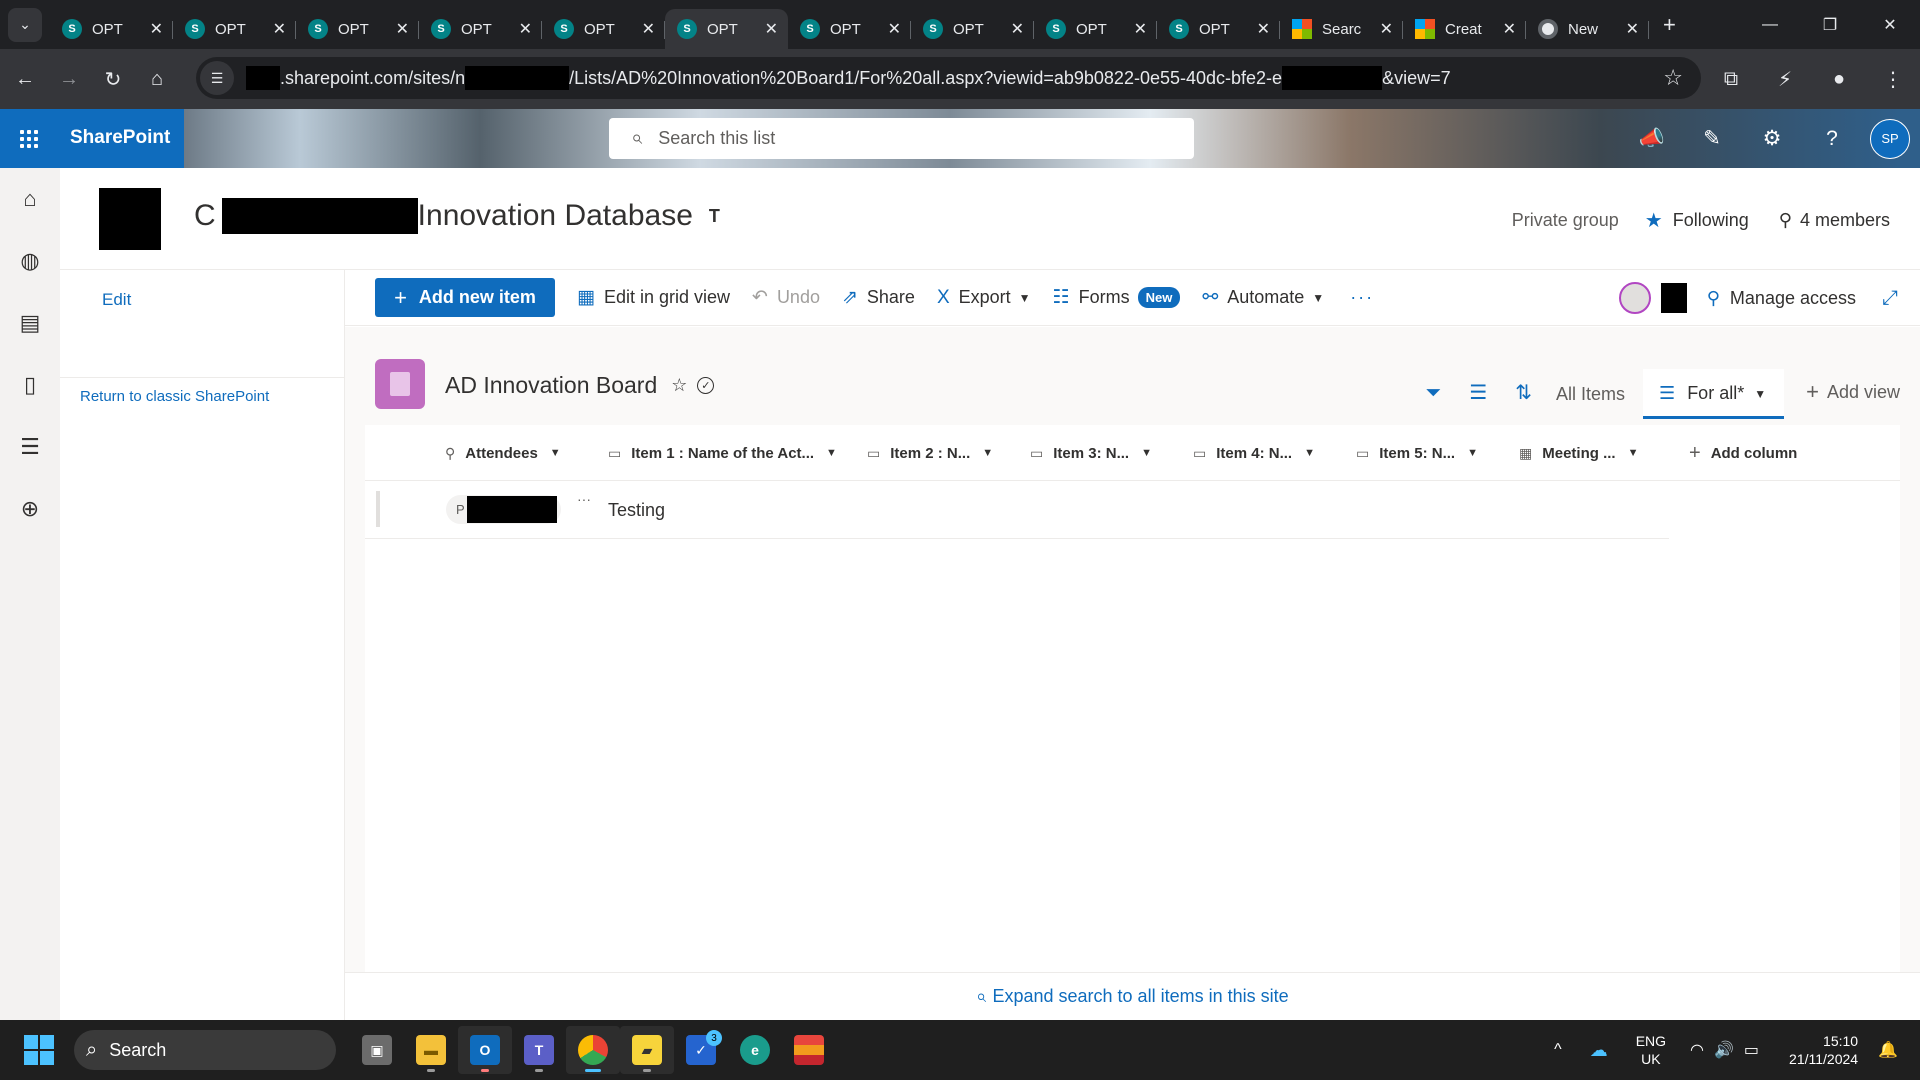 Image resolution: width=1920 pixels, height=1080 pixels. I want to click on list-options-icon: ☰, so click(1478, 392).